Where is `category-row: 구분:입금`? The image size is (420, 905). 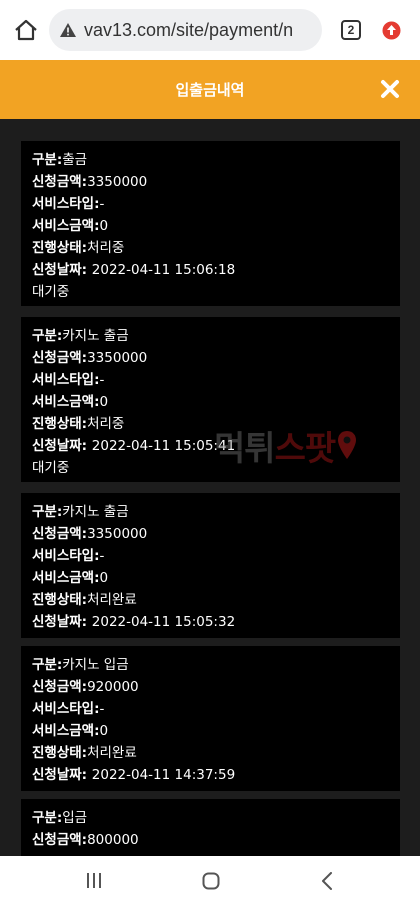 category-row: 구분:입금 is located at coordinates (60, 818).